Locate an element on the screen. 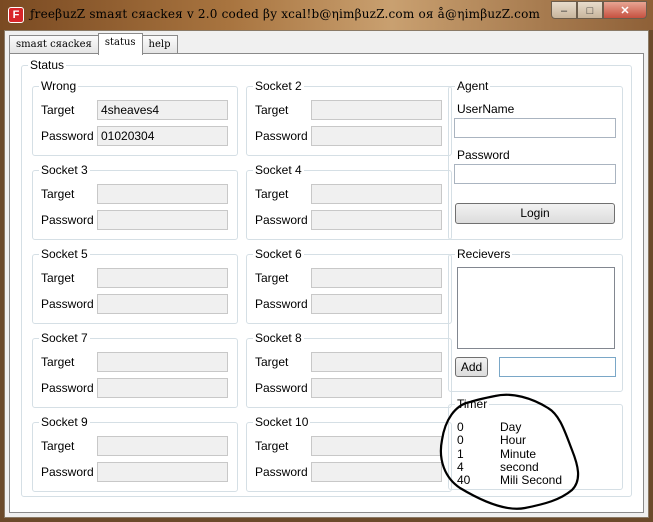  tab-strip: smaяt cяackeя status help is located at coordinates (93, 44).